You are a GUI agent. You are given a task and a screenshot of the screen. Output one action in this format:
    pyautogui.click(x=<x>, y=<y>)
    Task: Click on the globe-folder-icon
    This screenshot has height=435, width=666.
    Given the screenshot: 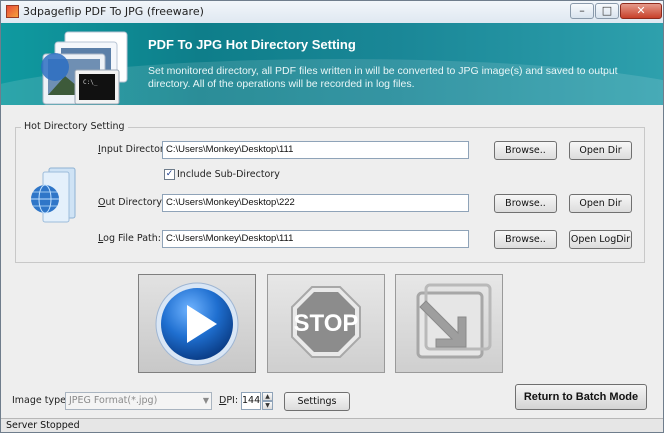 What is the action you would take?
    pyautogui.click(x=53, y=195)
    